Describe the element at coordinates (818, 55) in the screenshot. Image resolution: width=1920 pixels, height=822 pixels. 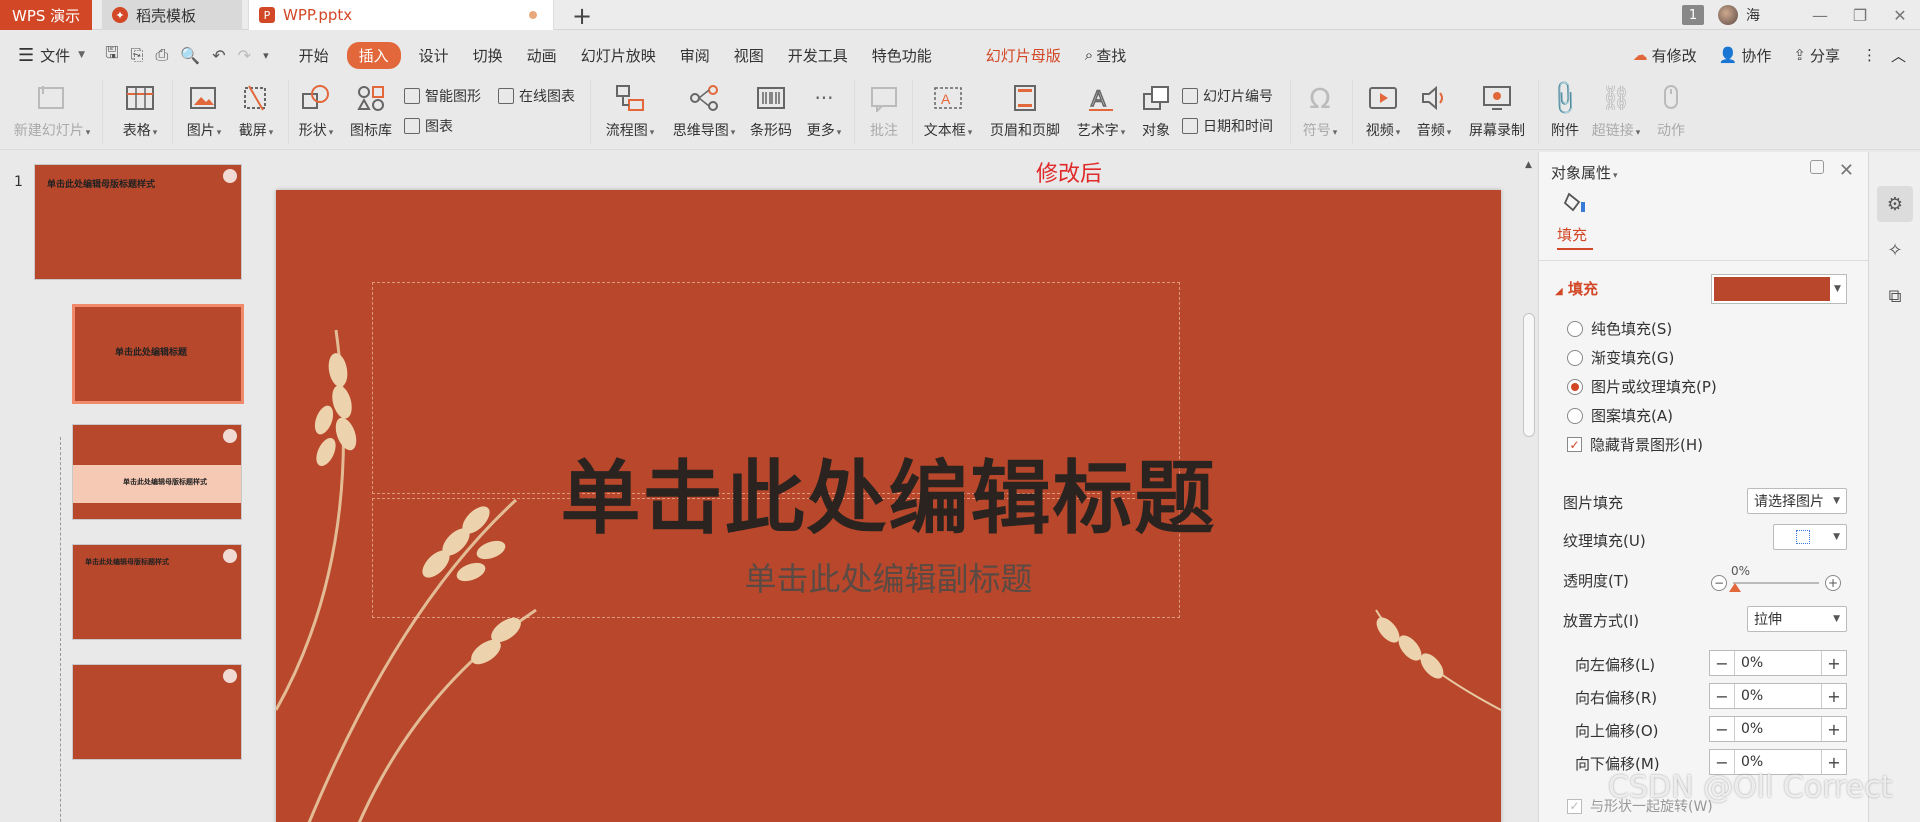
I see `tab-developer: 开发工具` at that location.